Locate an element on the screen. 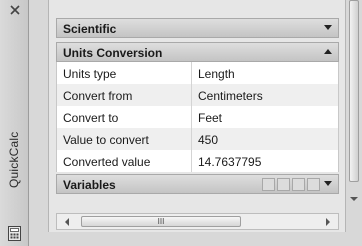 This screenshot has height=246, width=362. units-type-value: Length is located at coordinates (265, 73).